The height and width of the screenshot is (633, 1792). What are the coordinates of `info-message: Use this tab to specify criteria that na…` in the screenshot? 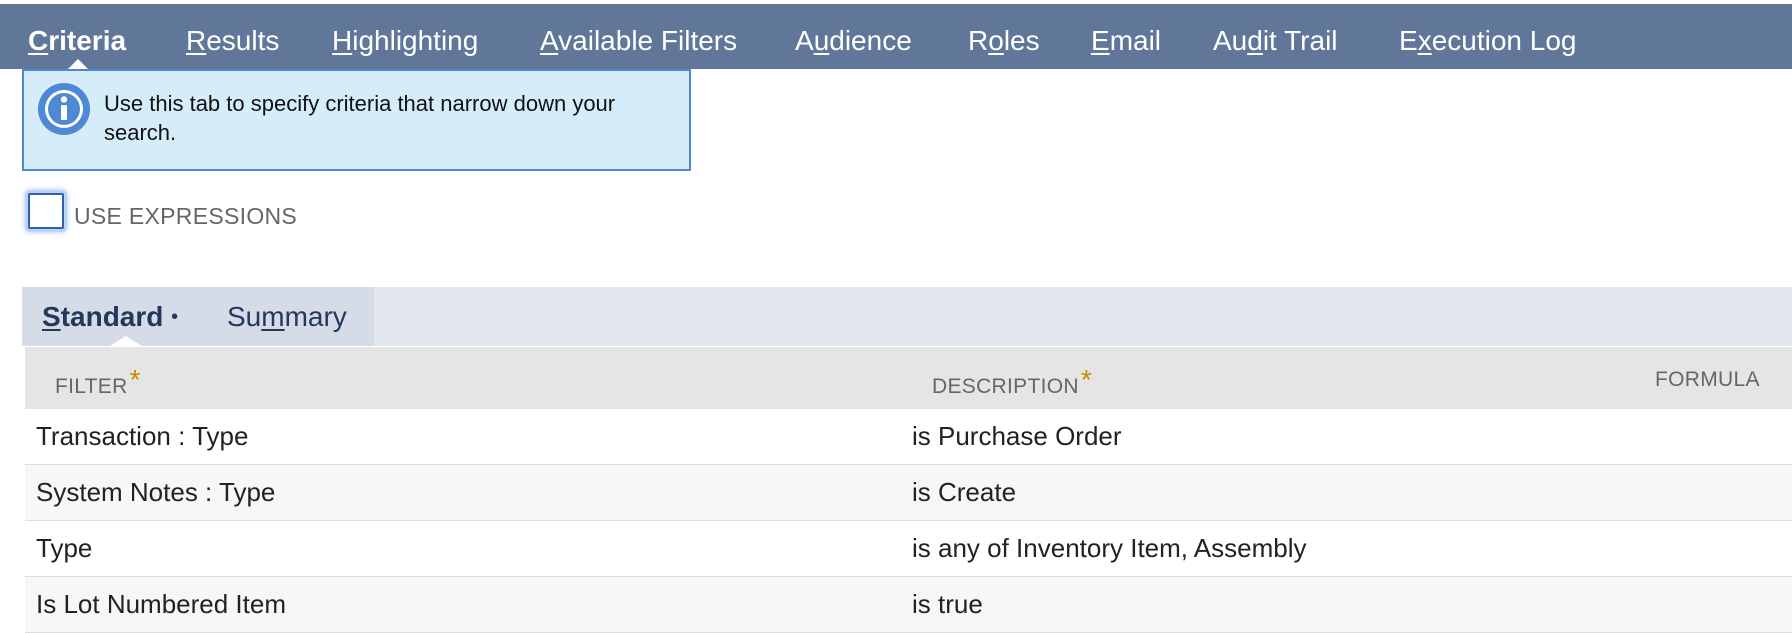 It's located at (360, 118).